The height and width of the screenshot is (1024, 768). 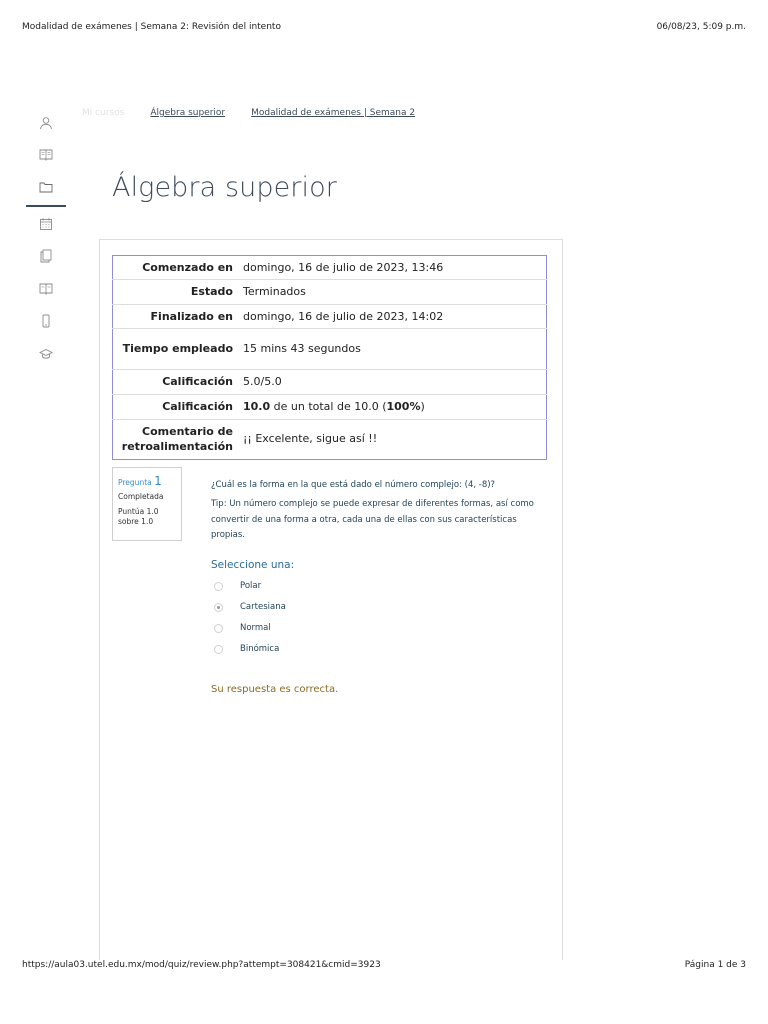 What do you see at coordinates (701, 27) in the screenshot?
I see `print-header-datetime: 06/08/23, 5:09 p.m.` at bounding box center [701, 27].